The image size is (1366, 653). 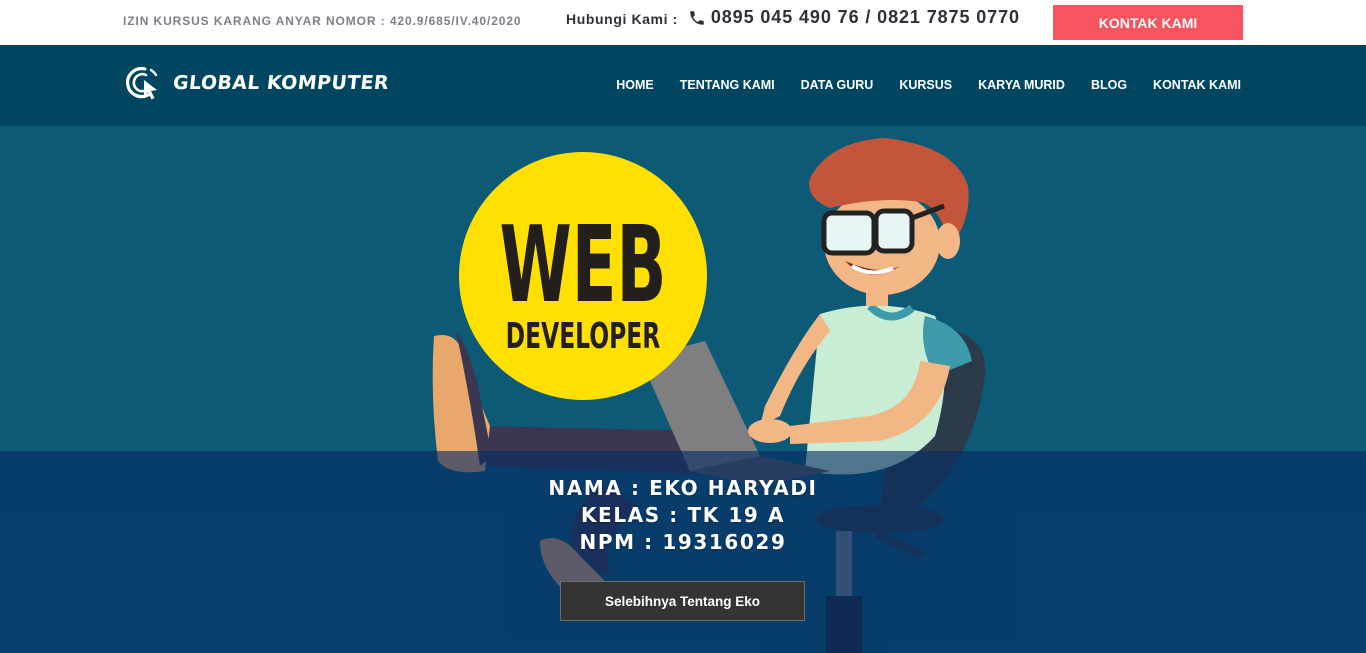 I want to click on contact-us-button: KONTAK KAMI, so click(x=1148, y=22).